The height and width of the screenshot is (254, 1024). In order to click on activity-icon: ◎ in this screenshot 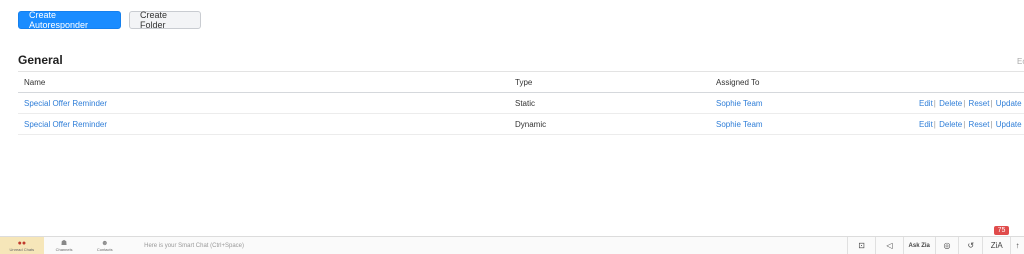, I will do `click(946, 245)`.